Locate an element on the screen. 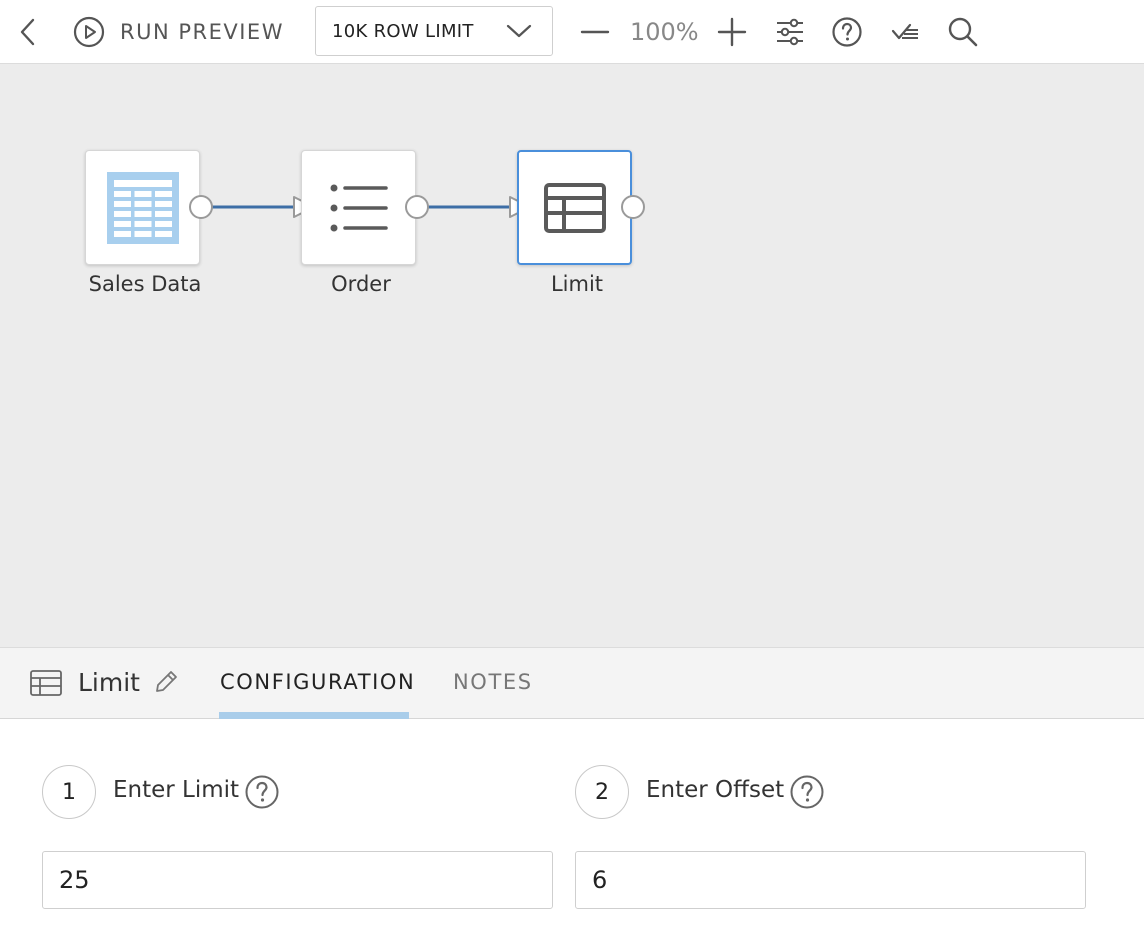 The width and height of the screenshot is (1144, 936). node-order is located at coordinates (358, 207).